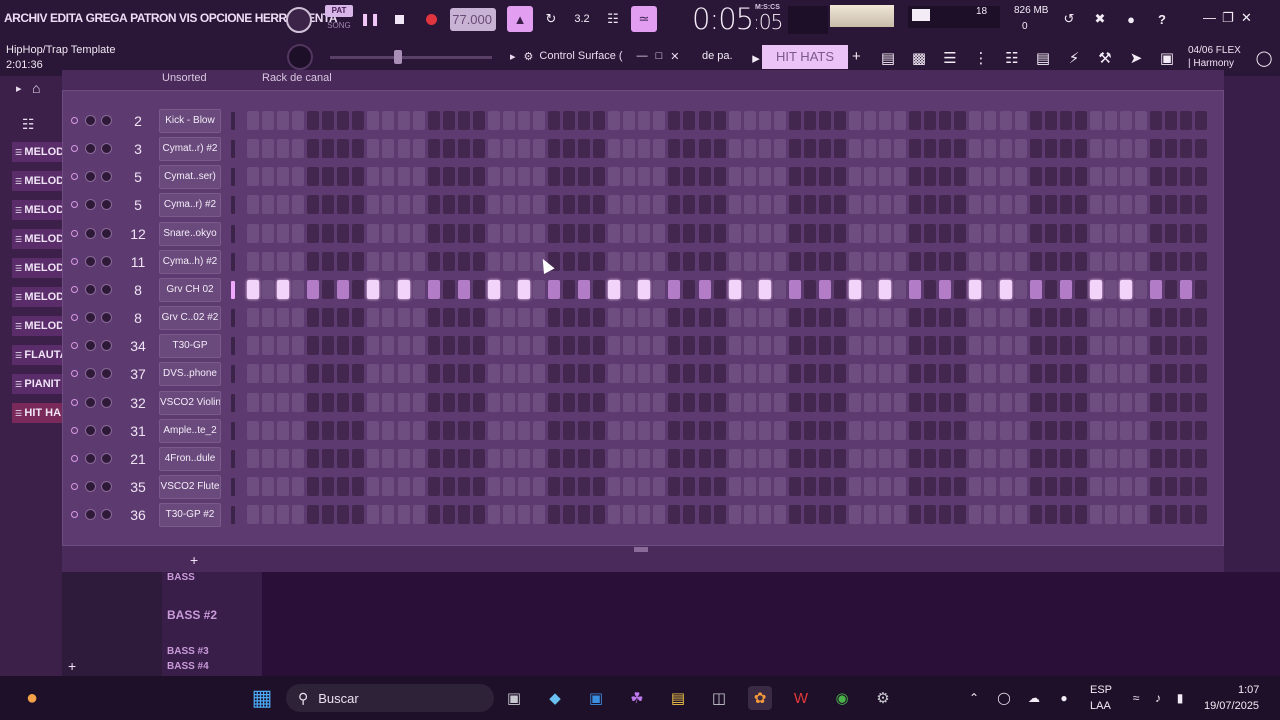 The width and height of the screenshot is (1280, 720). What do you see at coordinates (950, 58) in the screenshot?
I see `channel-rack-button: ☰` at bounding box center [950, 58].